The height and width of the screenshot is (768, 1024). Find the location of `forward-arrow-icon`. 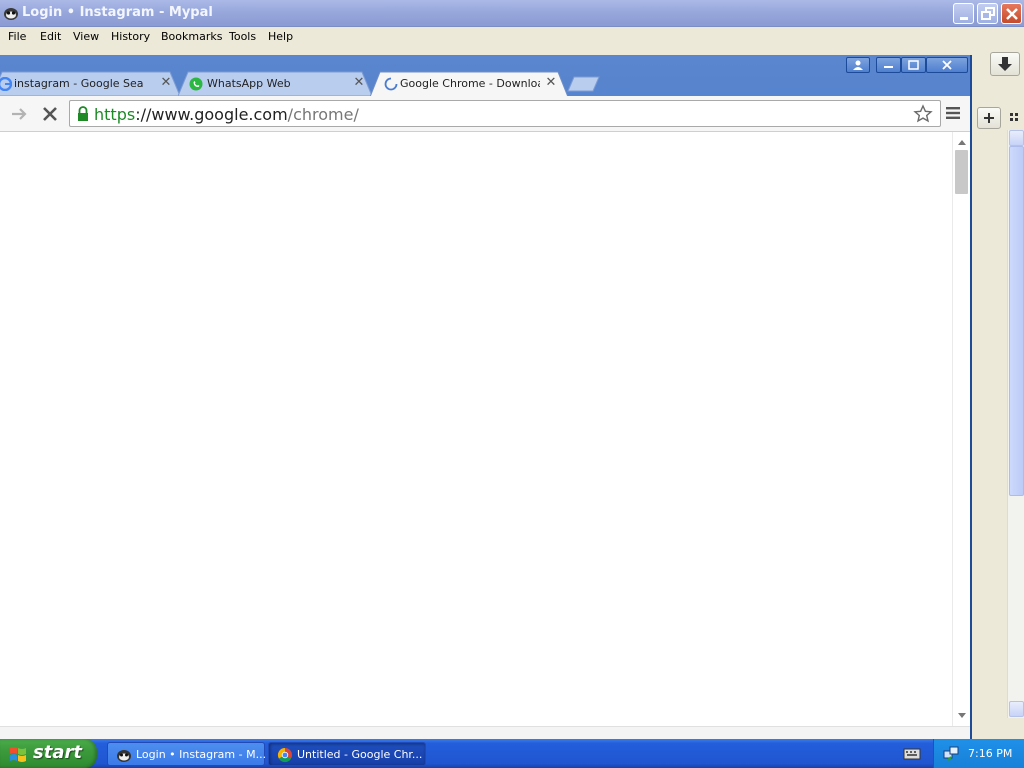

forward-arrow-icon is located at coordinates (20, 114).